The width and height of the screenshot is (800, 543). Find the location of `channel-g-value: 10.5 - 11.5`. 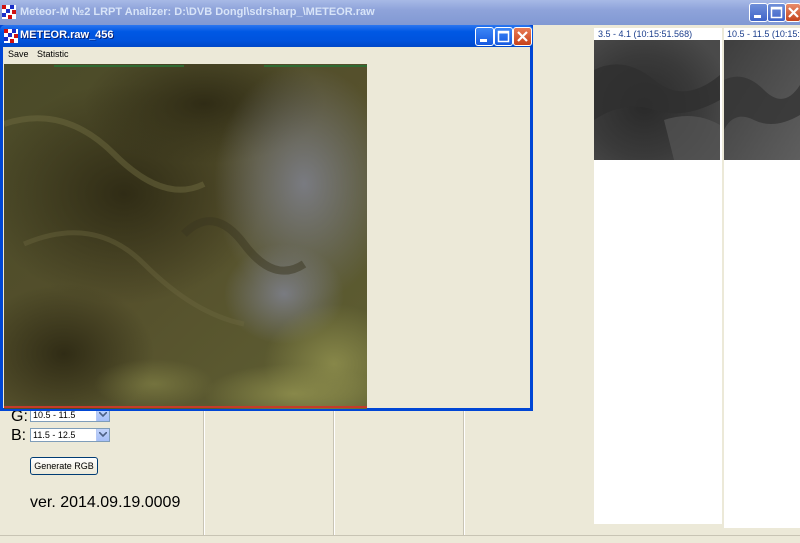

channel-g-value: 10.5 - 11.5 is located at coordinates (54, 415).